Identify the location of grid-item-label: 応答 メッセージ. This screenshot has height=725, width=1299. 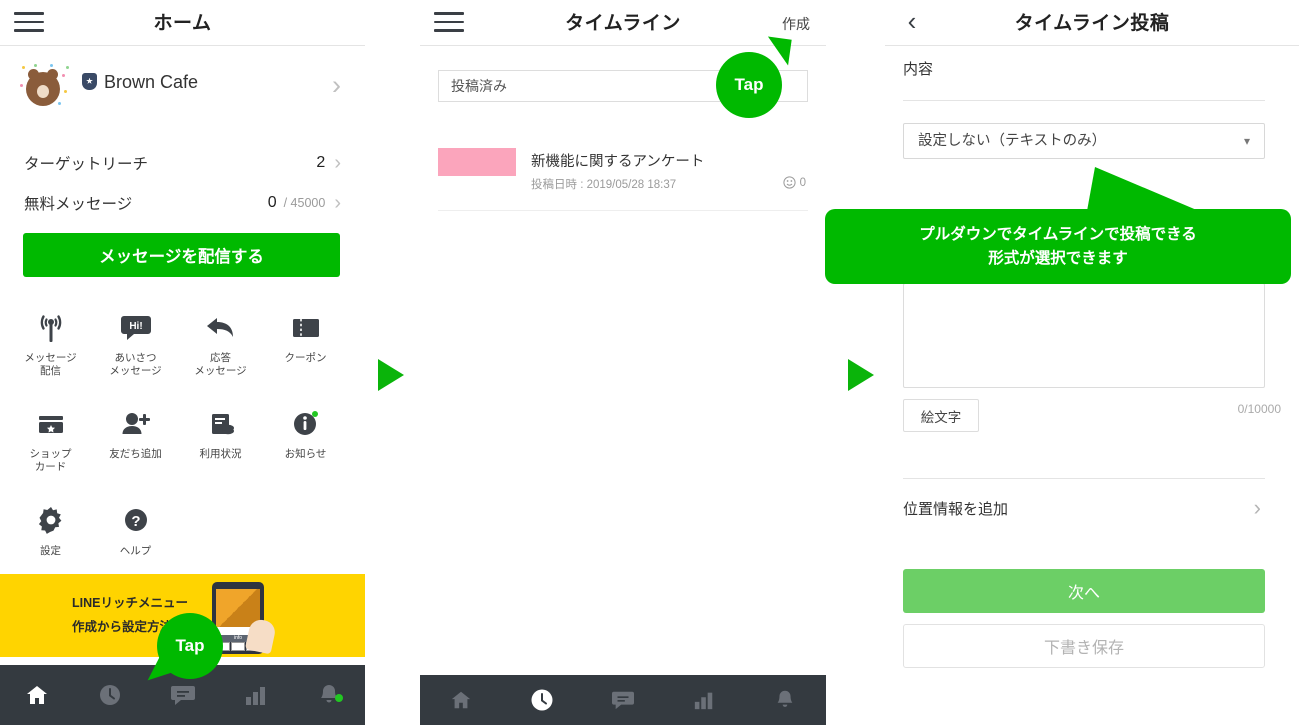
(220, 365).